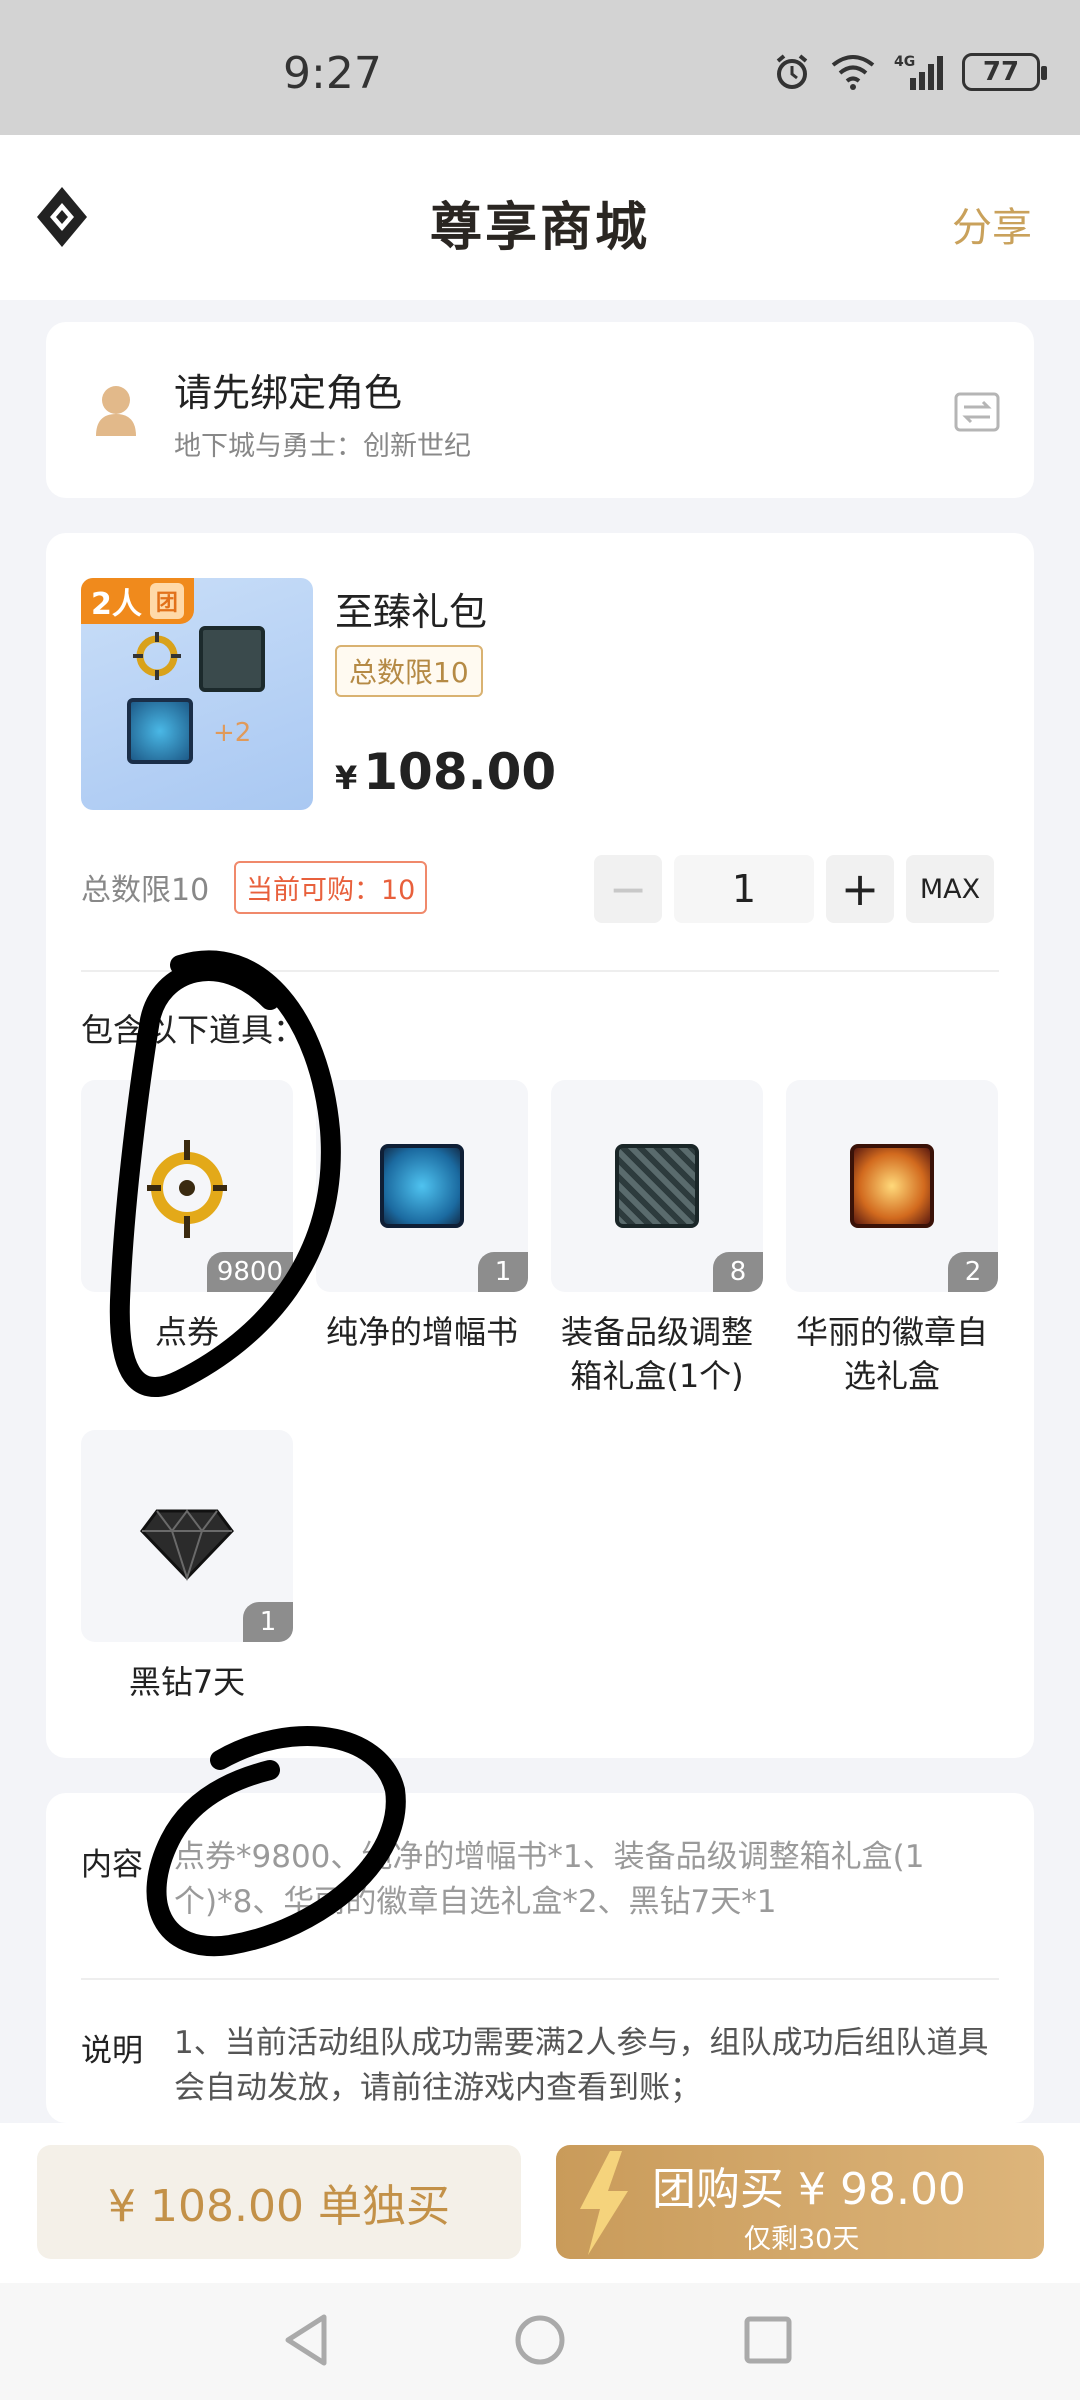 This screenshot has height=2400, width=1080. I want to click on bind-role-card: 请先绑定角色 地下城与勇士：创新世纪, so click(540, 410).